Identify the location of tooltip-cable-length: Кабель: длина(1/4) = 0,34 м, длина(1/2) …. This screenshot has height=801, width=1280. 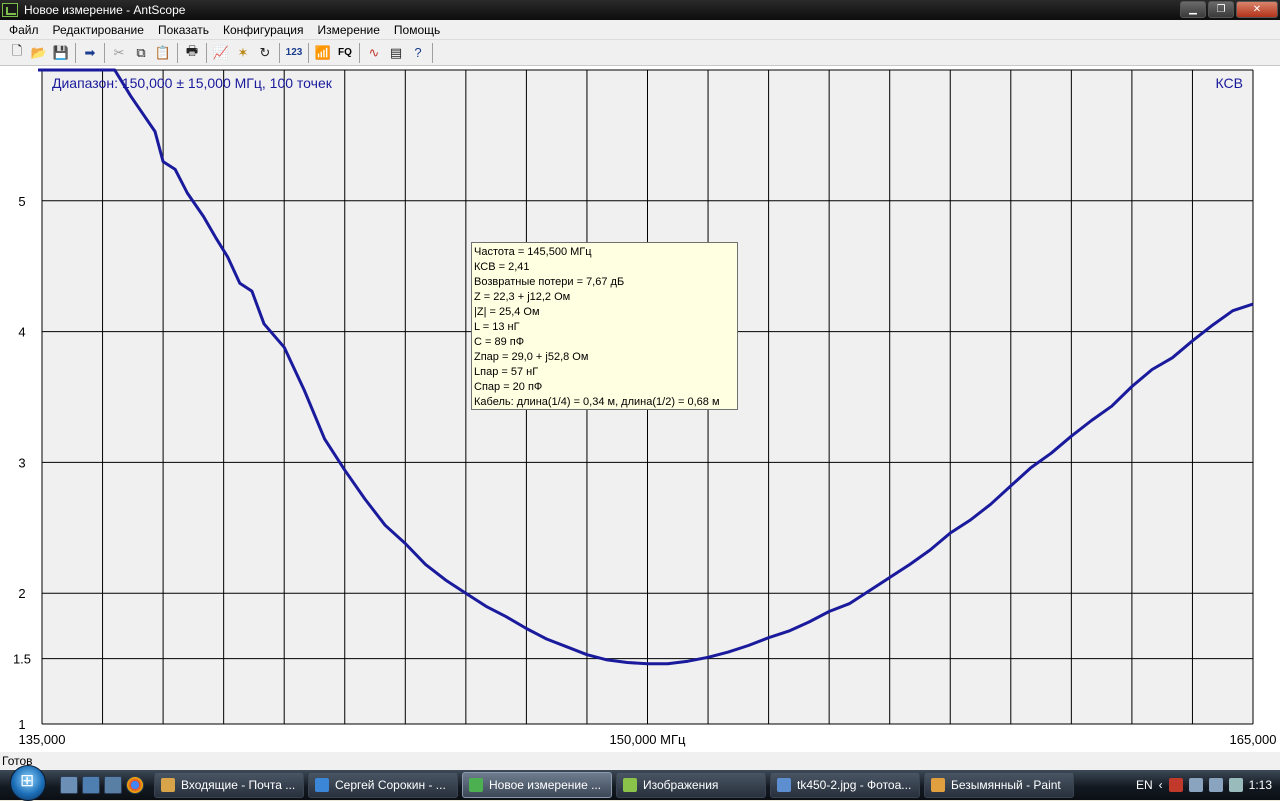
(597, 402).